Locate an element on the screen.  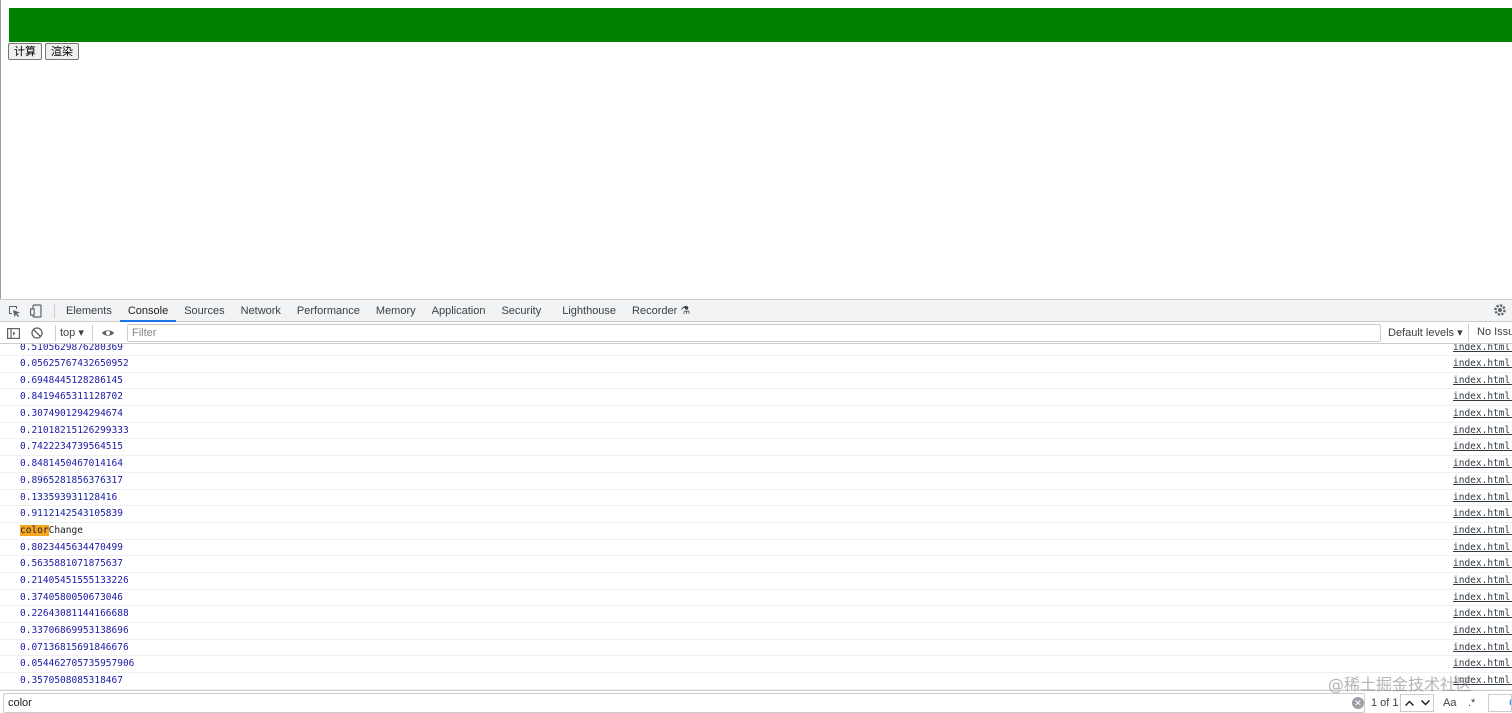
log-levels-dropdown: Default levels ▾ is located at coordinates (1425, 333).